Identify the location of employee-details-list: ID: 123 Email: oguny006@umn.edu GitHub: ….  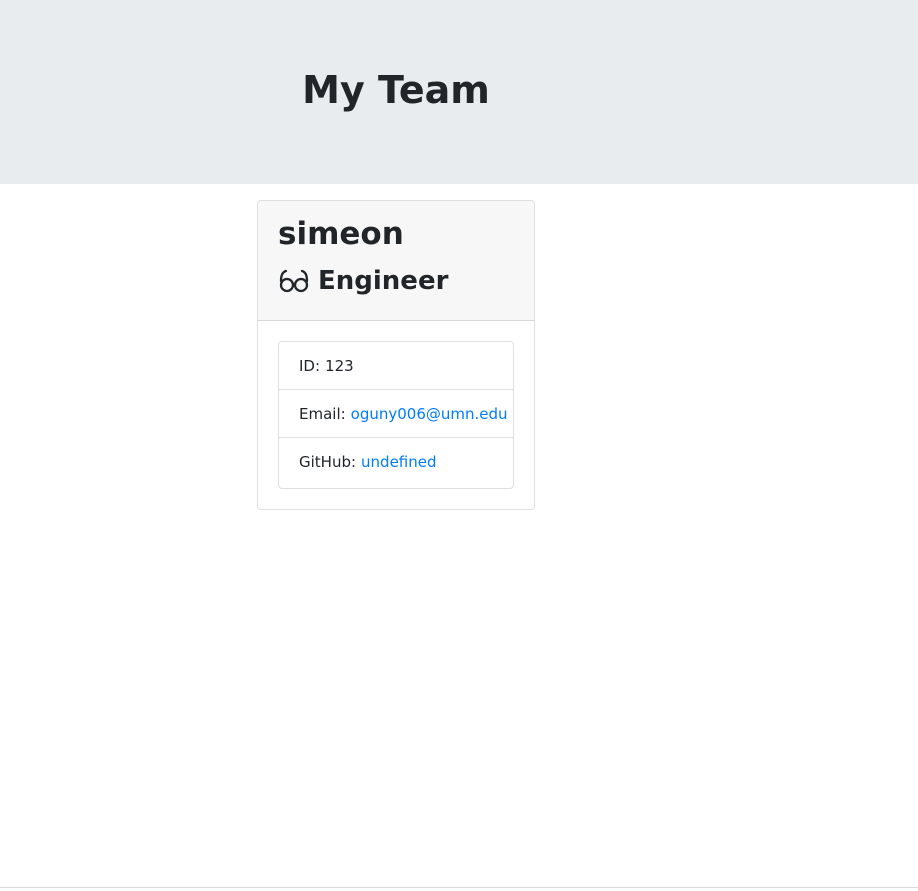
(396, 415).